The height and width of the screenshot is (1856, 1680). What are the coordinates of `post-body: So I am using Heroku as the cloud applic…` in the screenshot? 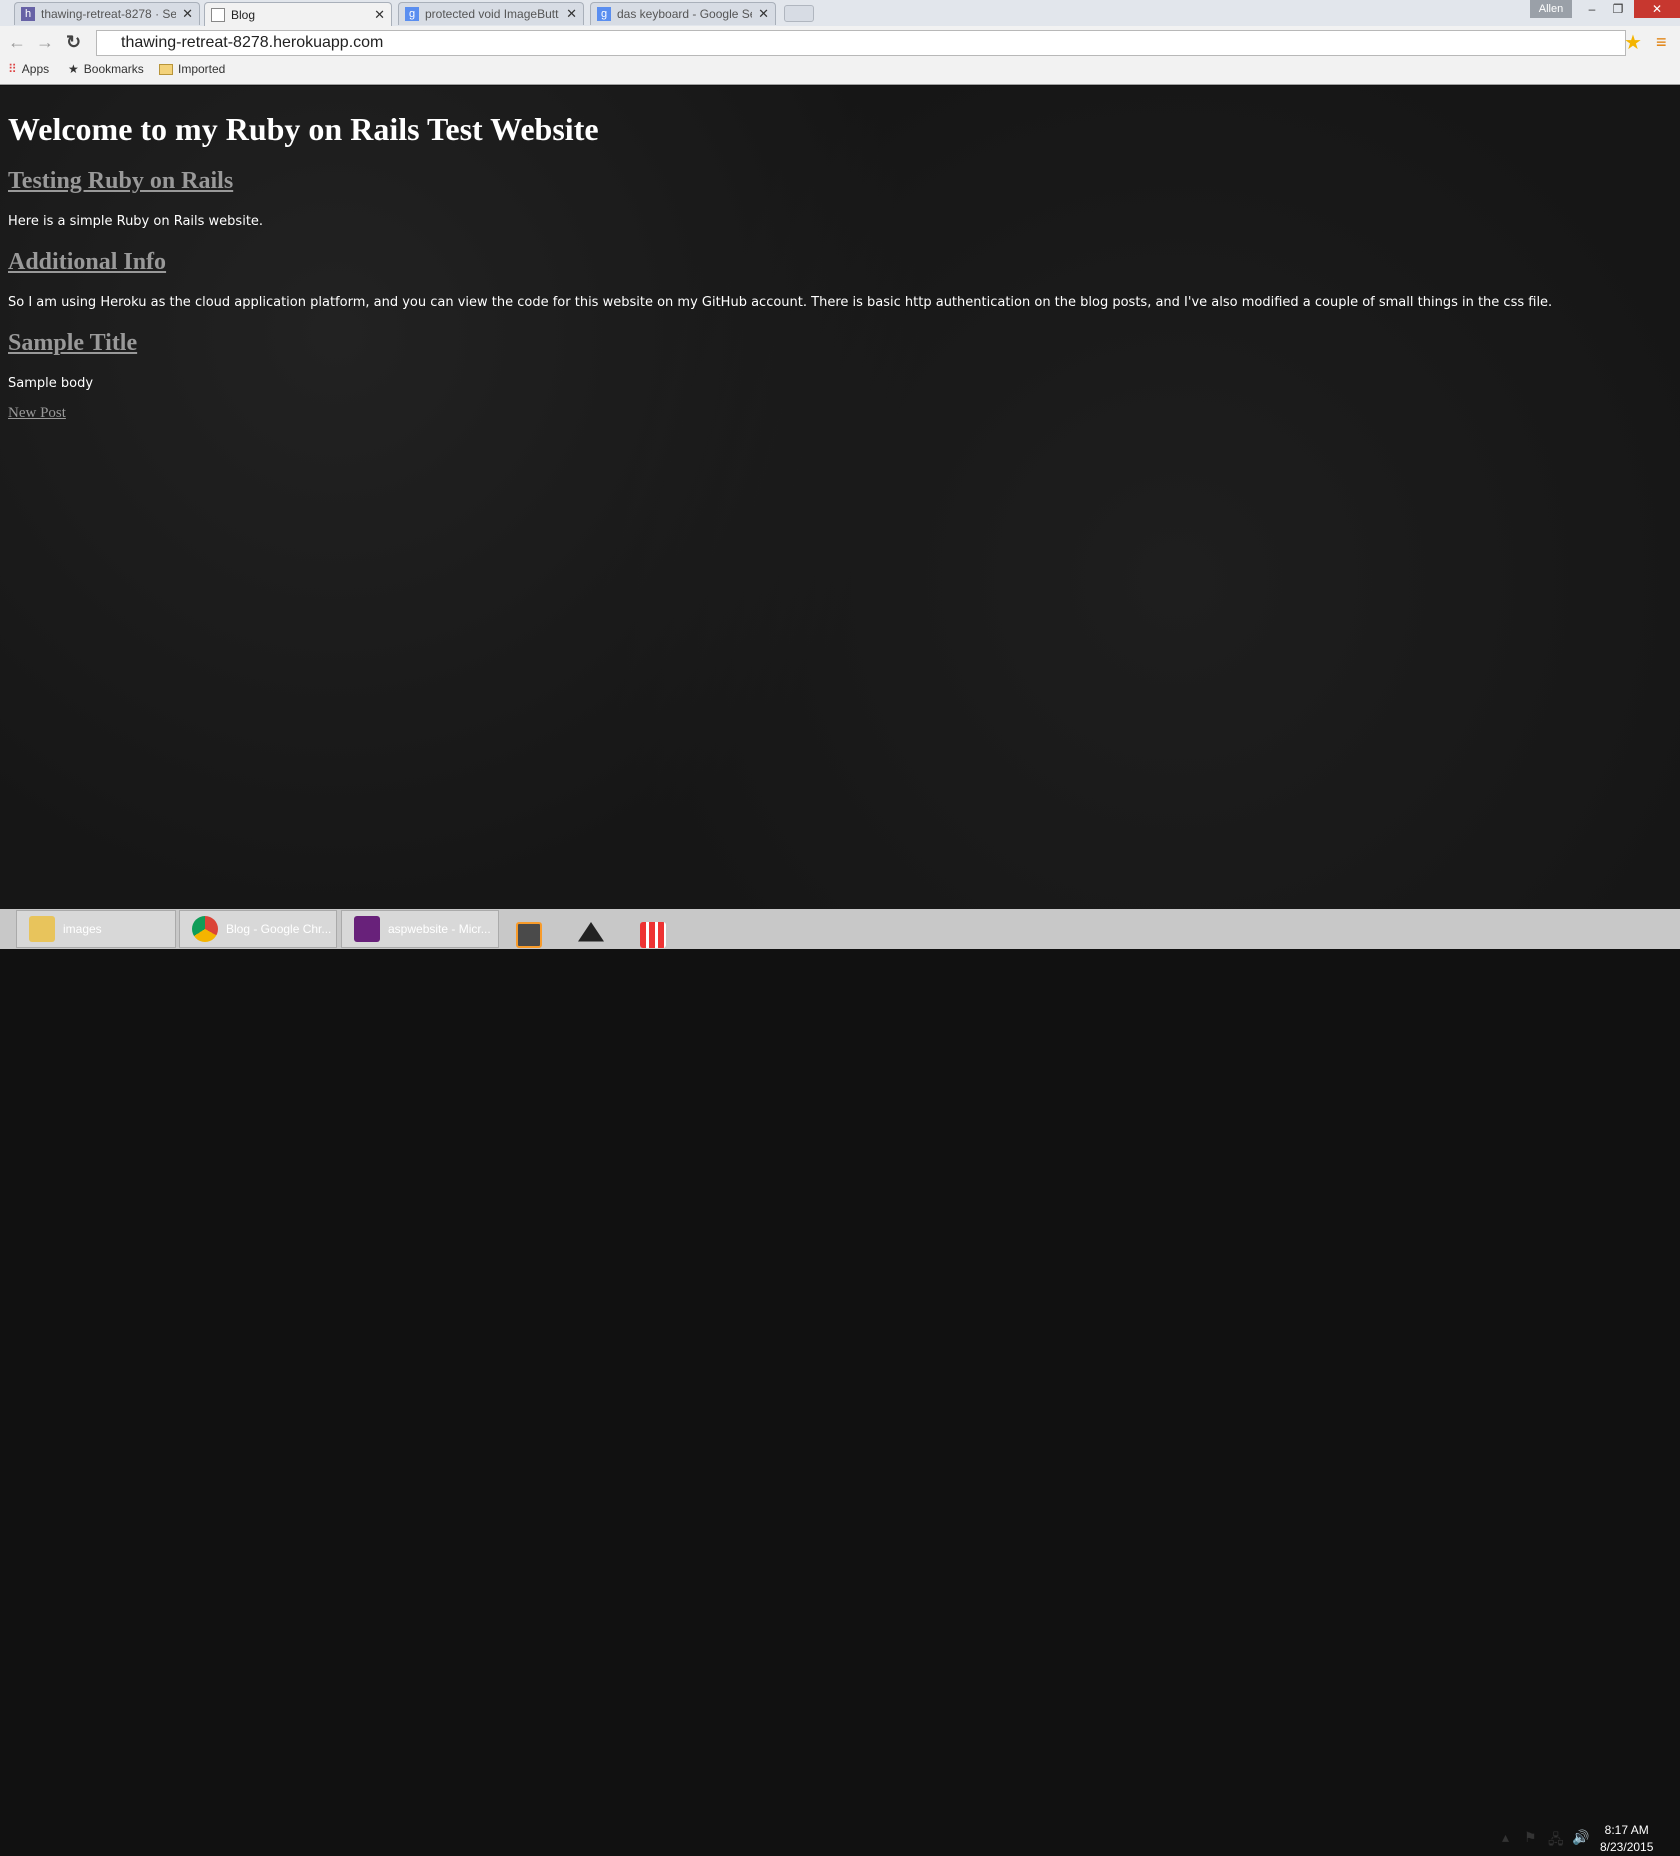 It's located at (780, 302).